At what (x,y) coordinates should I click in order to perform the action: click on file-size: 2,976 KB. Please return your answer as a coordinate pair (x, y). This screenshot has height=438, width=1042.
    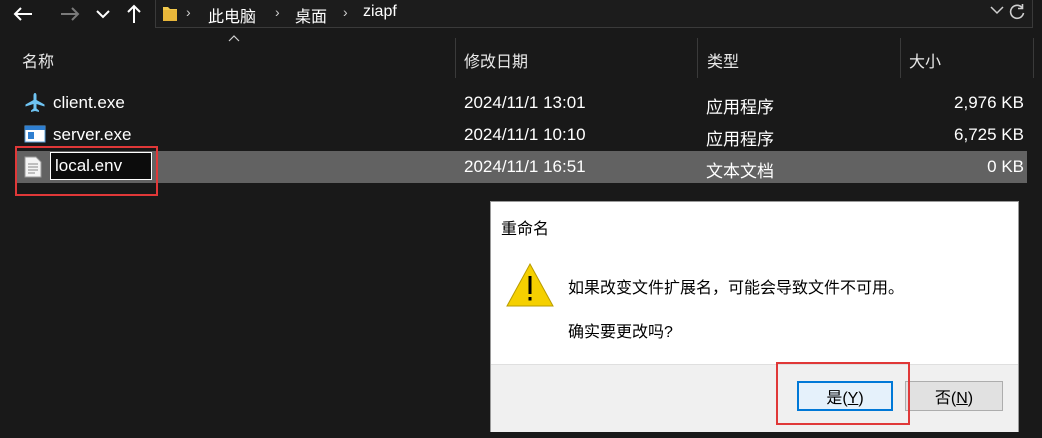
    Looking at the image, I should click on (989, 102).